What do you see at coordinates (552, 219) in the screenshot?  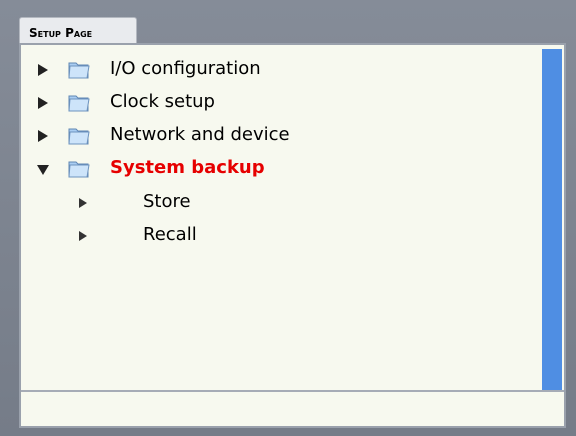 I see `vertical-scrollbar` at bounding box center [552, 219].